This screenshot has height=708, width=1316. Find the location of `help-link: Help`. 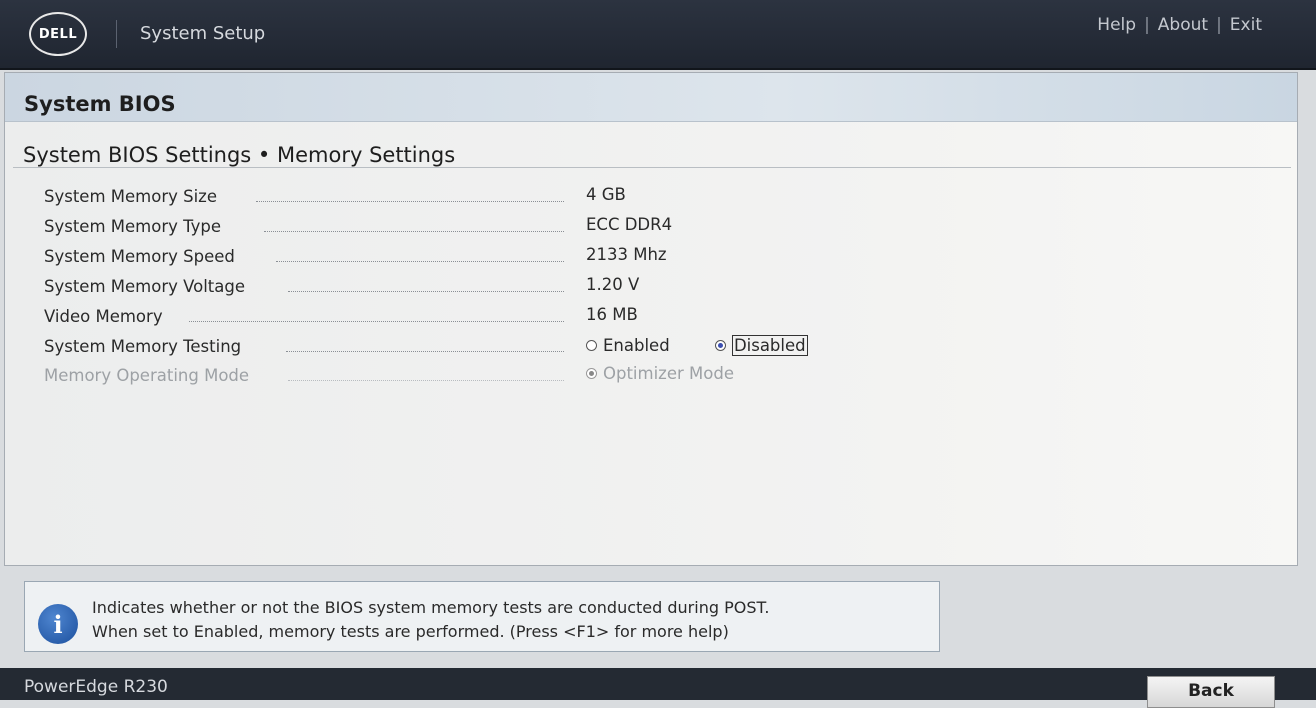

help-link: Help is located at coordinates (1116, 25).